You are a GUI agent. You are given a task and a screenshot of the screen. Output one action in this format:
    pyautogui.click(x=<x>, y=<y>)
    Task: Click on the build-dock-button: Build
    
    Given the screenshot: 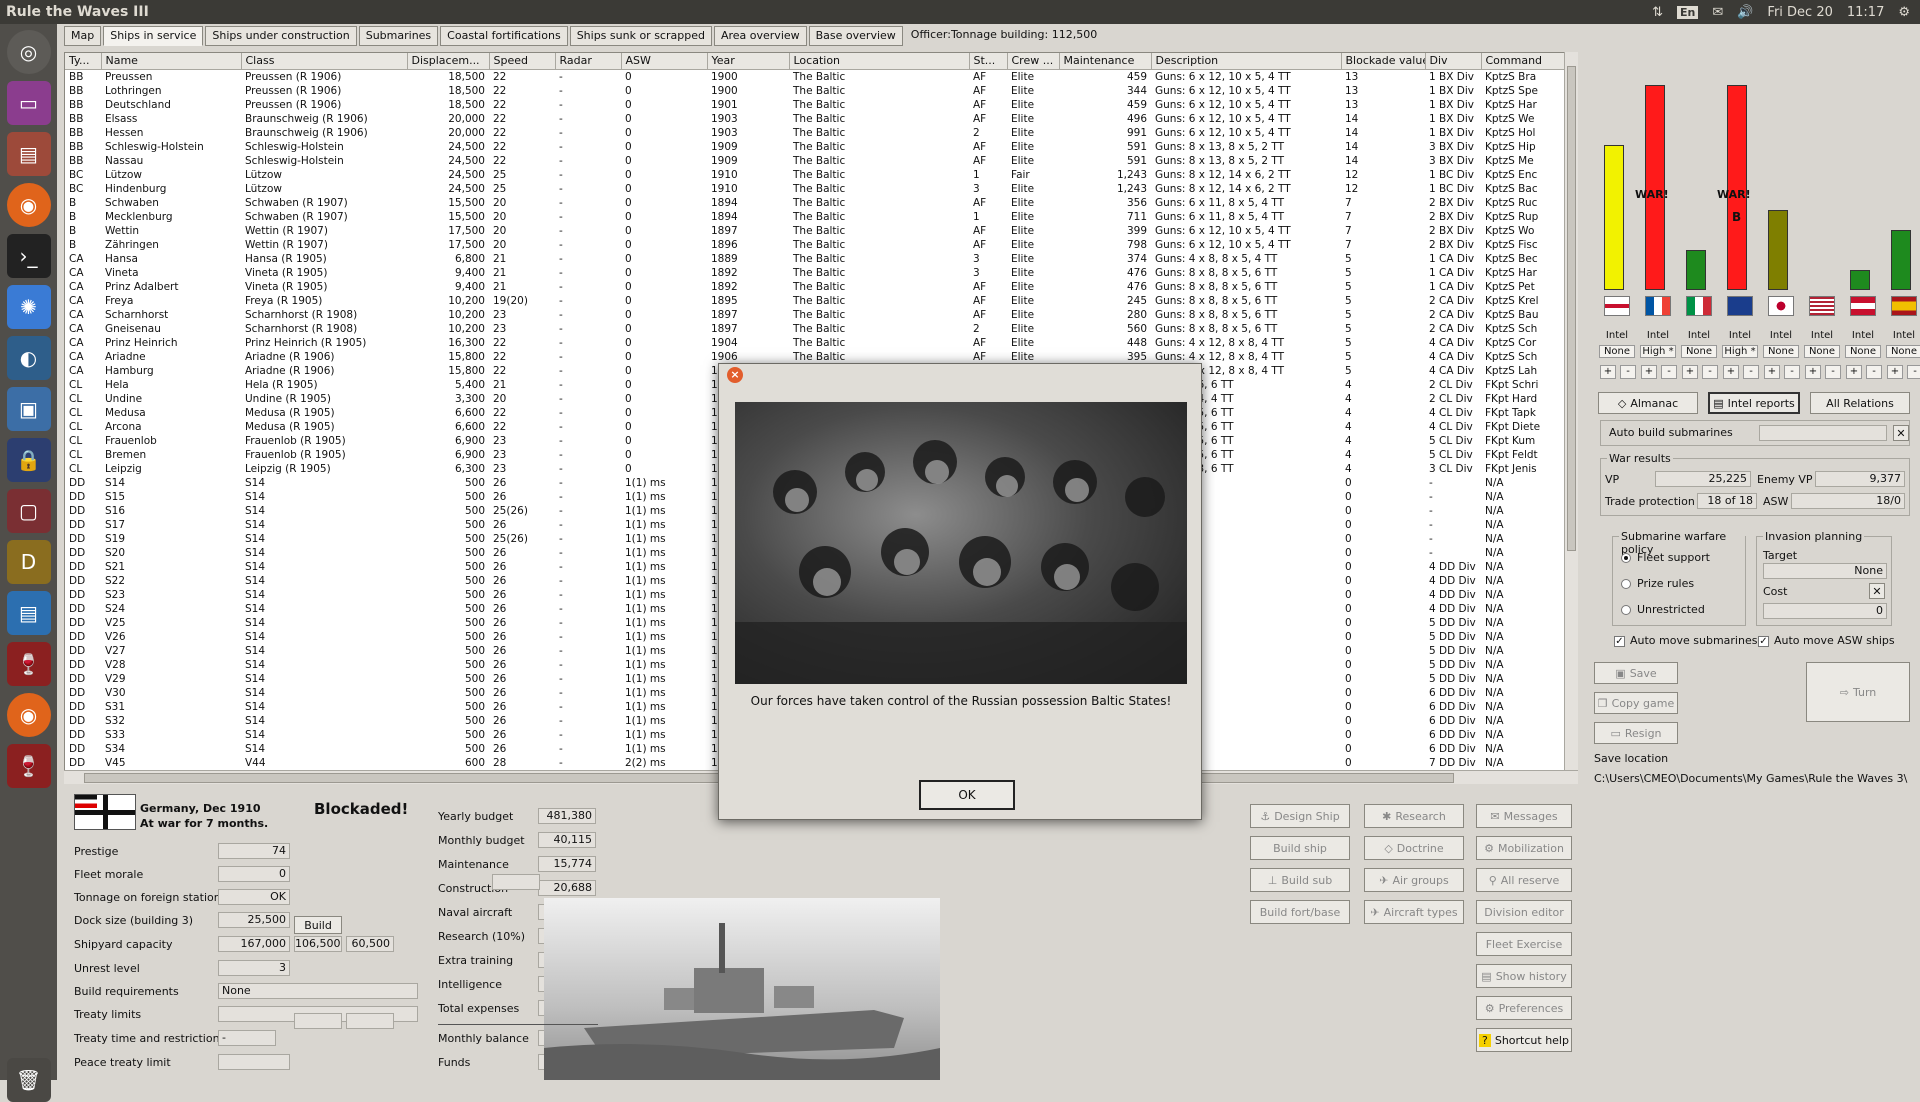 What is the action you would take?
    pyautogui.click(x=318, y=925)
    